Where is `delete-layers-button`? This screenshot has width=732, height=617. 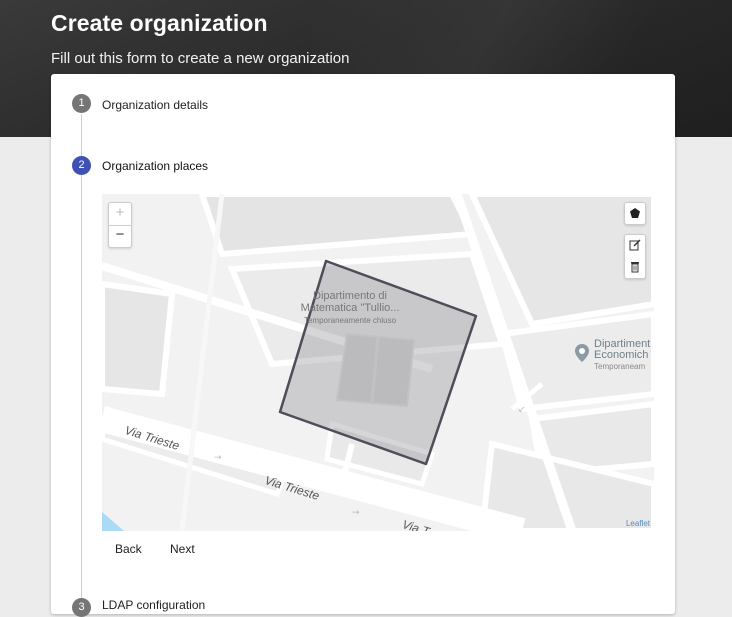
delete-layers-button is located at coordinates (635, 267).